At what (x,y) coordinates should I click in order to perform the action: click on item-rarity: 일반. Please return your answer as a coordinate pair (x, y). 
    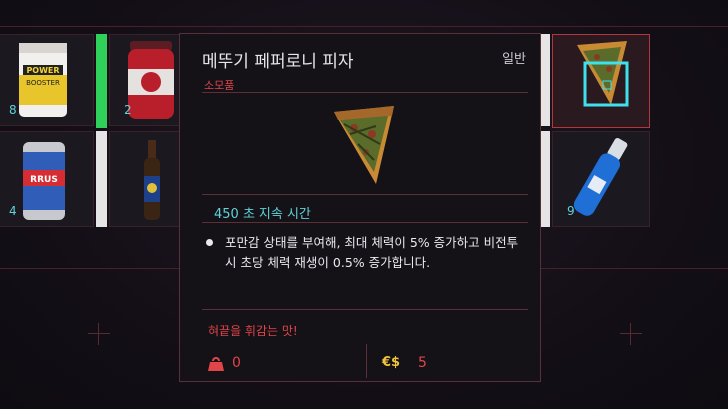
    Looking at the image, I should click on (514, 59).